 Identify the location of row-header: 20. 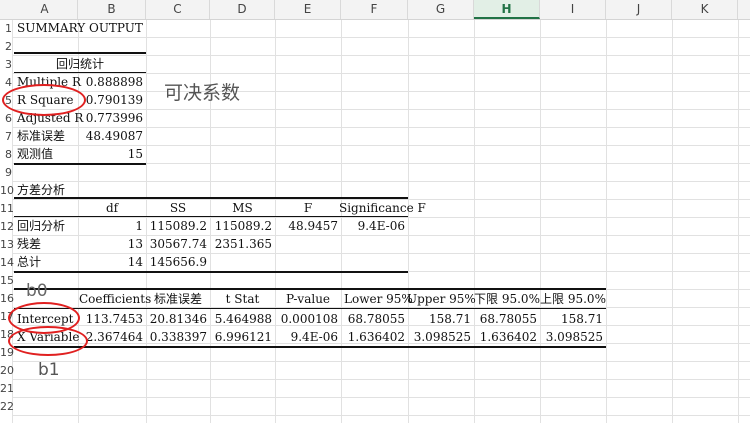
(7, 370).